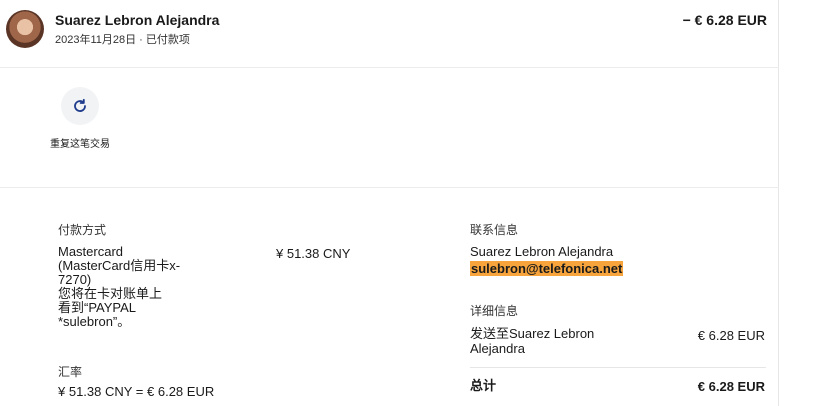 The width and height of the screenshot is (813, 406). What do you see at coordinates (618, 367) in the screenshot?
I see `details-divider` at bounding box center [618, 367].